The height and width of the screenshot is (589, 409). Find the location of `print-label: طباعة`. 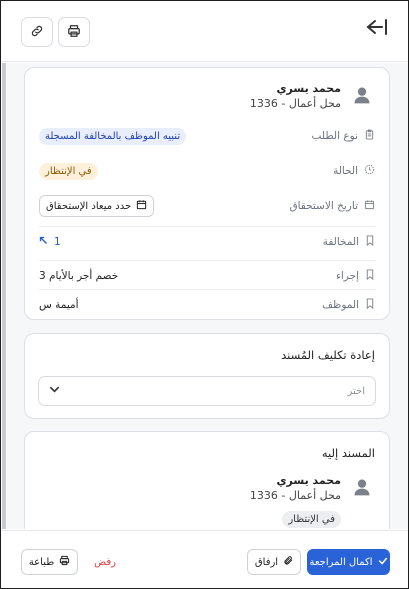

print-label: طباعة is located at coordinates (41, 562).